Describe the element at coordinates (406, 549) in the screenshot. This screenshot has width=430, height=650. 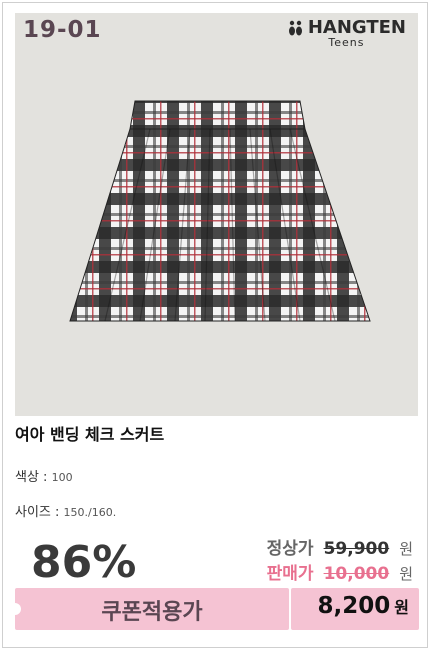
I see `regular-currency: 원` at that location.